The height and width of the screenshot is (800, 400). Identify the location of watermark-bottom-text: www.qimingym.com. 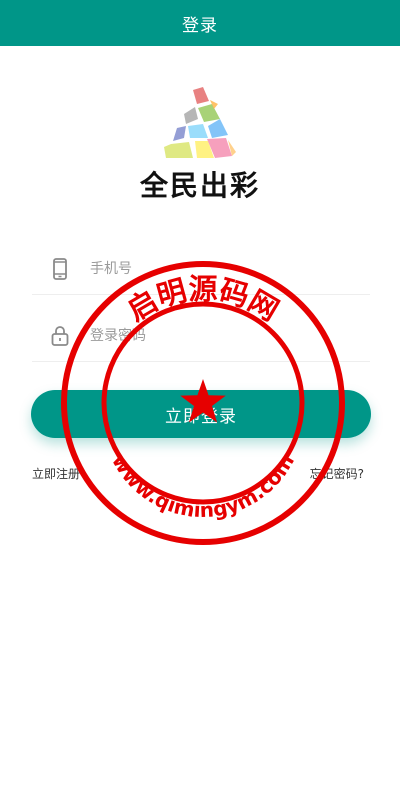
(203, 486).